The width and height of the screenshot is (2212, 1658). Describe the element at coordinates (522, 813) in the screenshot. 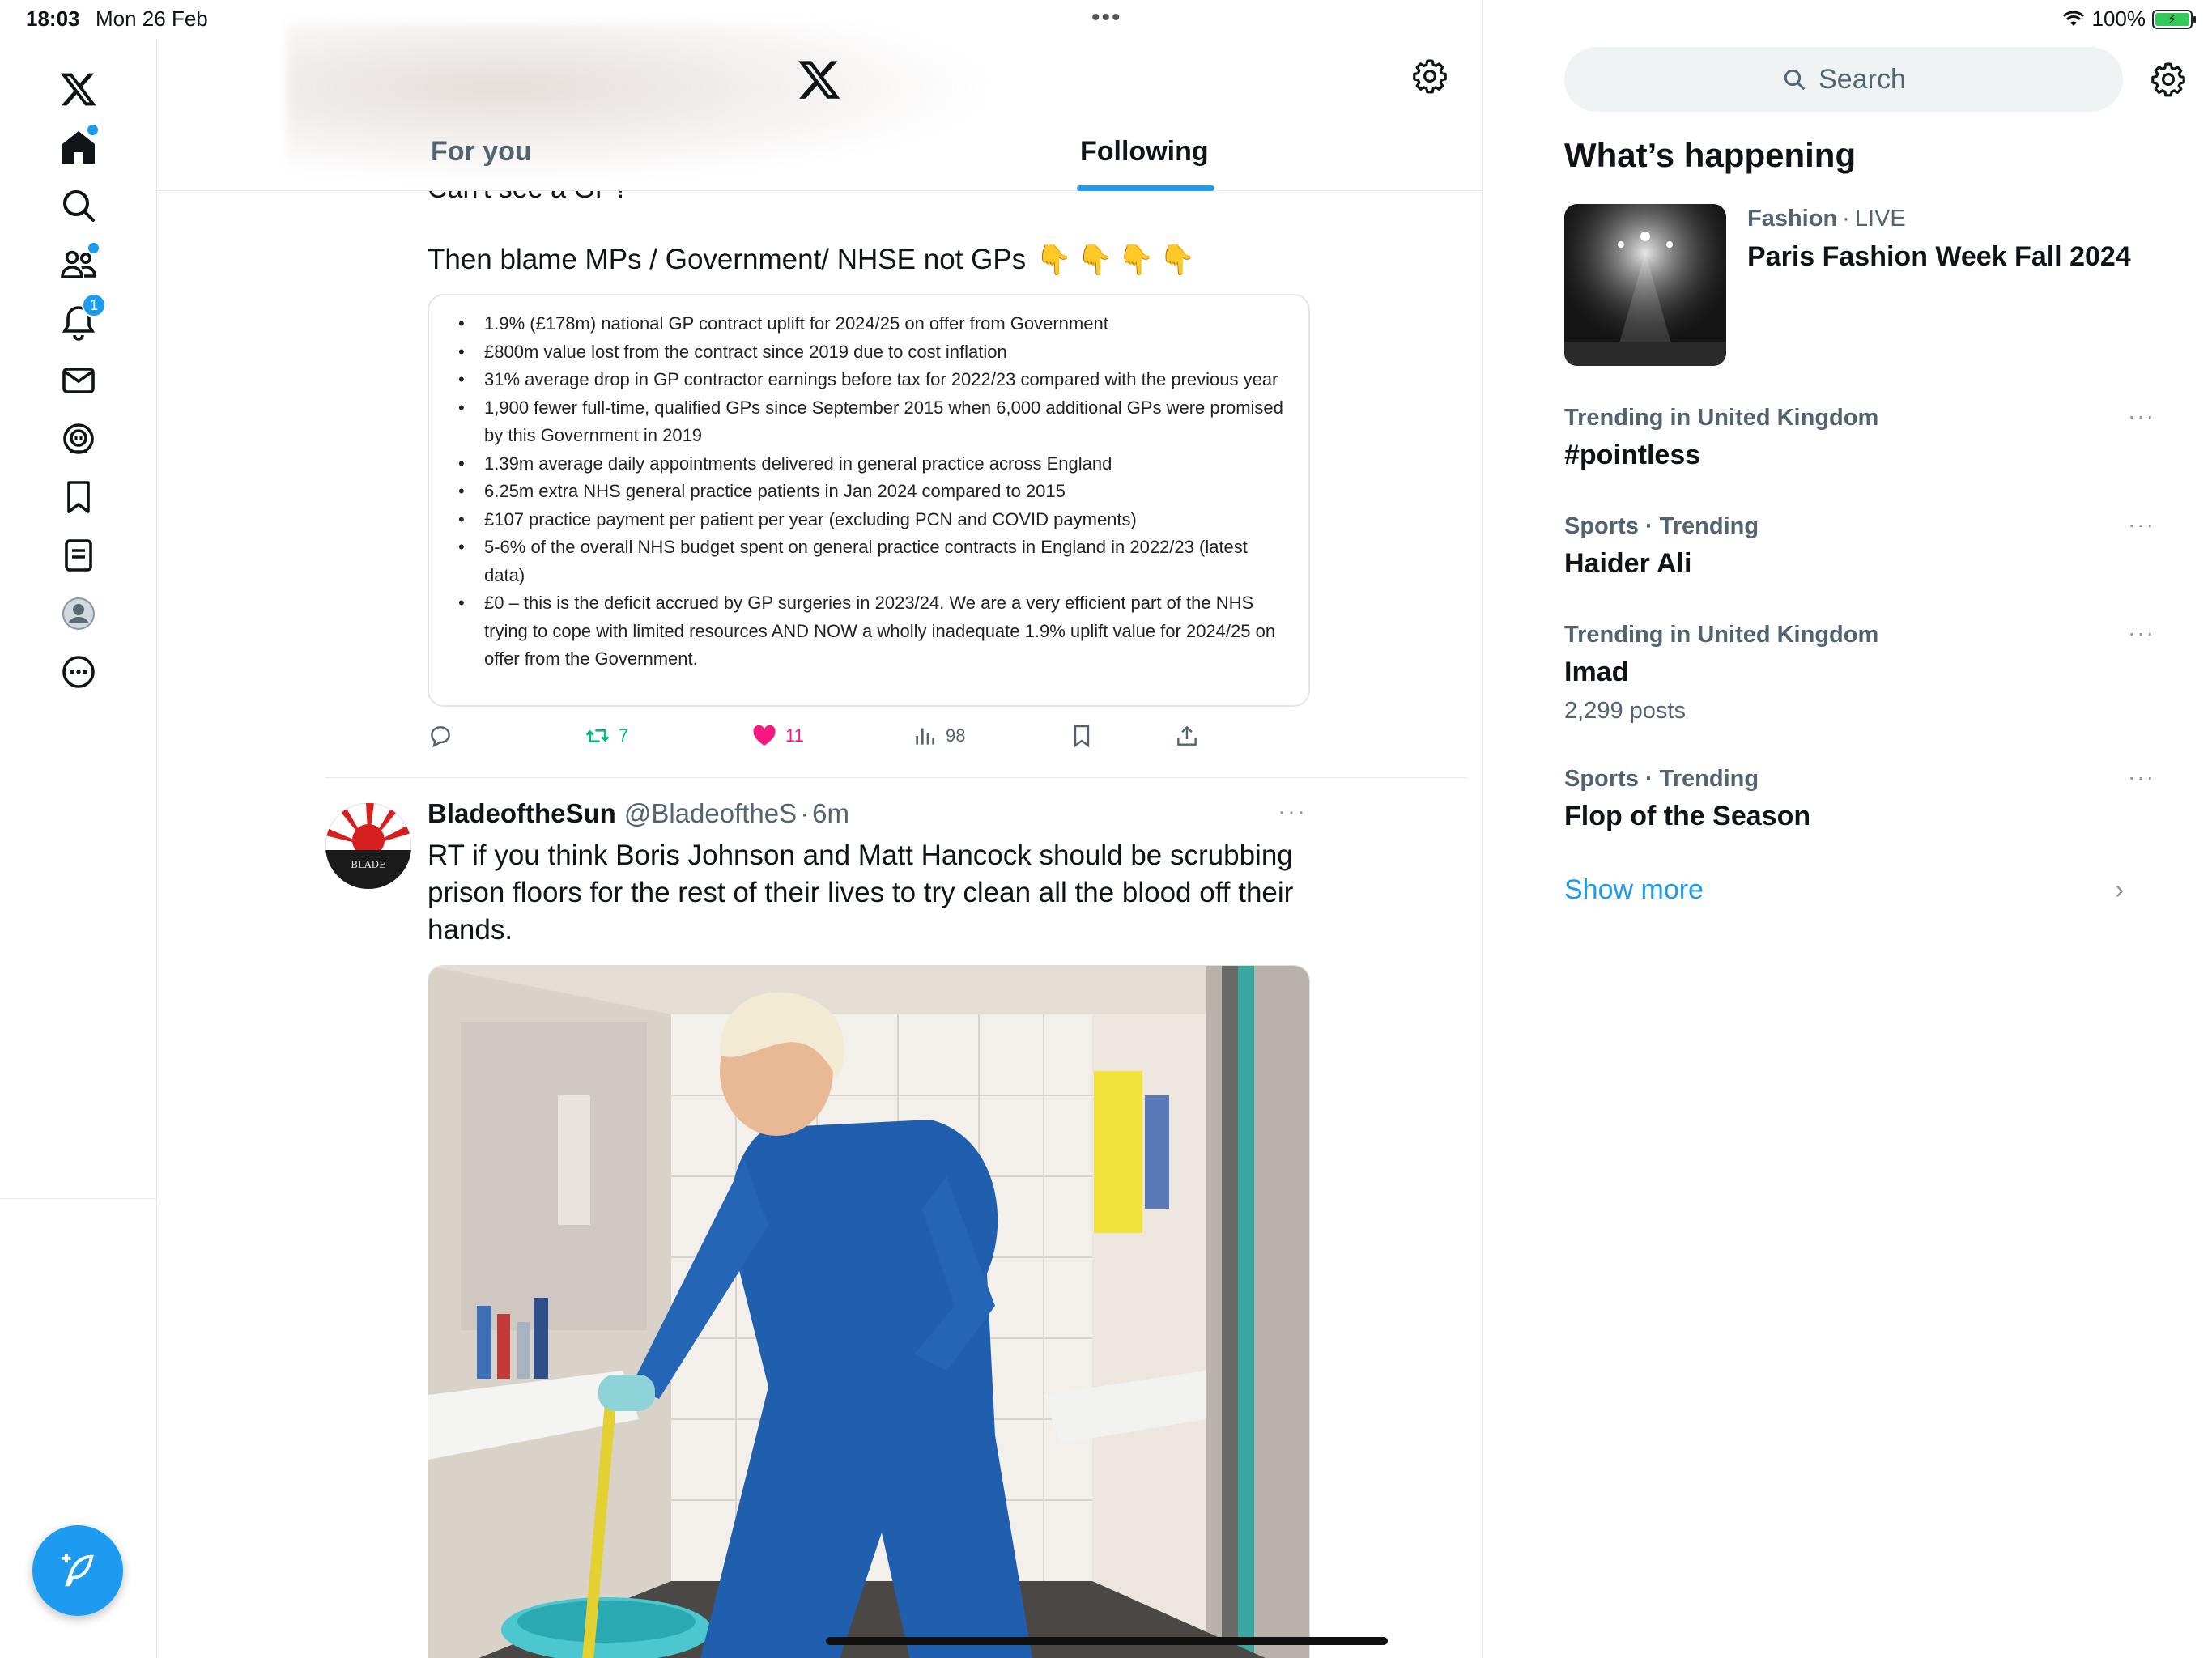

I see `author-name: BladeoftheSun` at that location.